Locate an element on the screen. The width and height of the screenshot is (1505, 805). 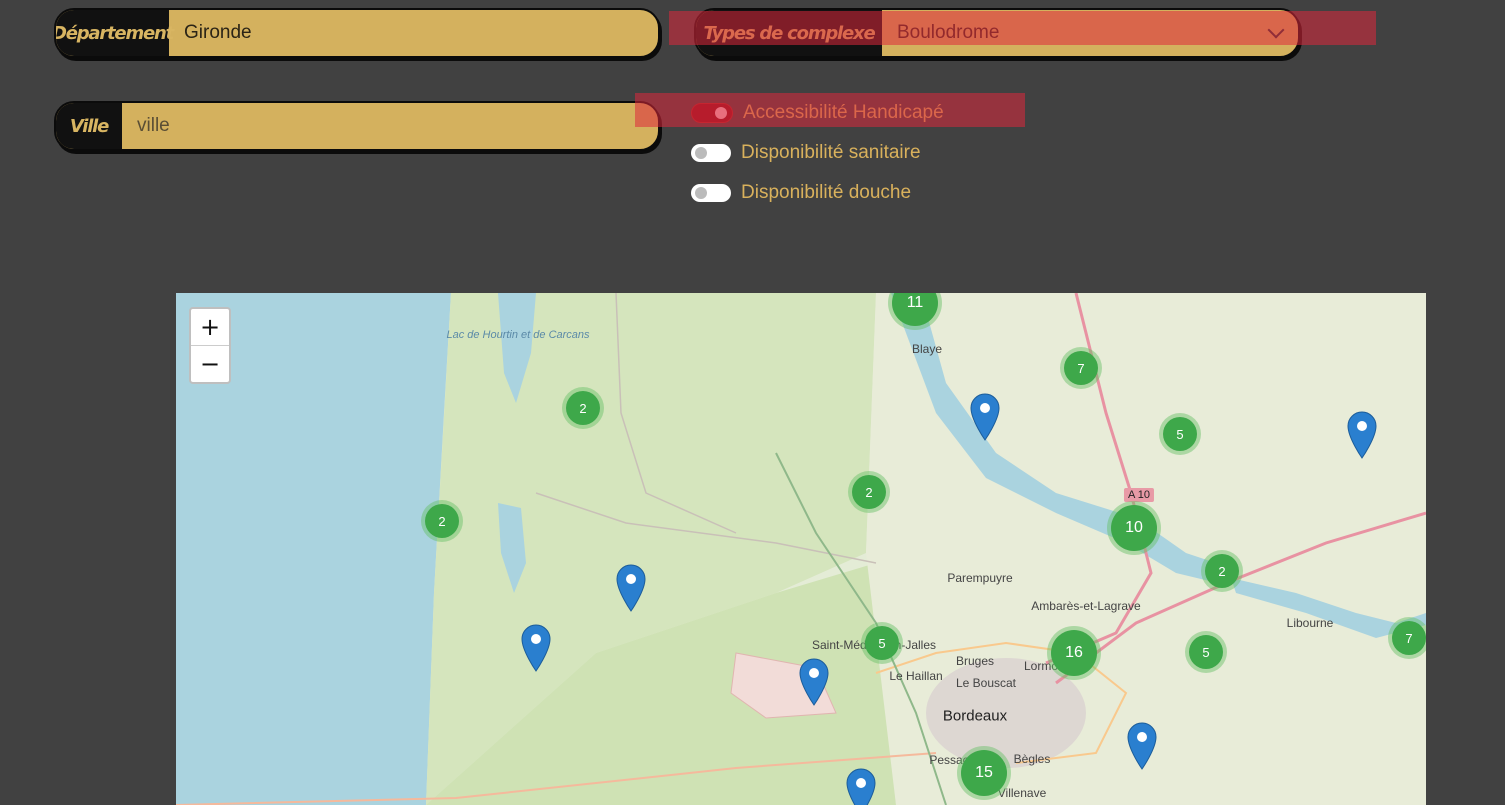
douche-label: Disponibilité douche is located at coordinates (826, 192).